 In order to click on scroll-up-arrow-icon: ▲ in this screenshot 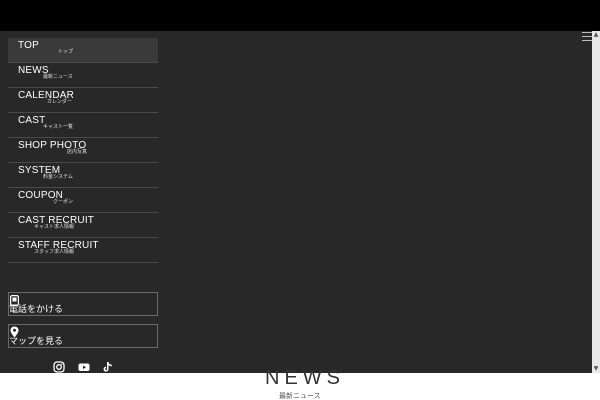, I will do `click(596, 35)`.